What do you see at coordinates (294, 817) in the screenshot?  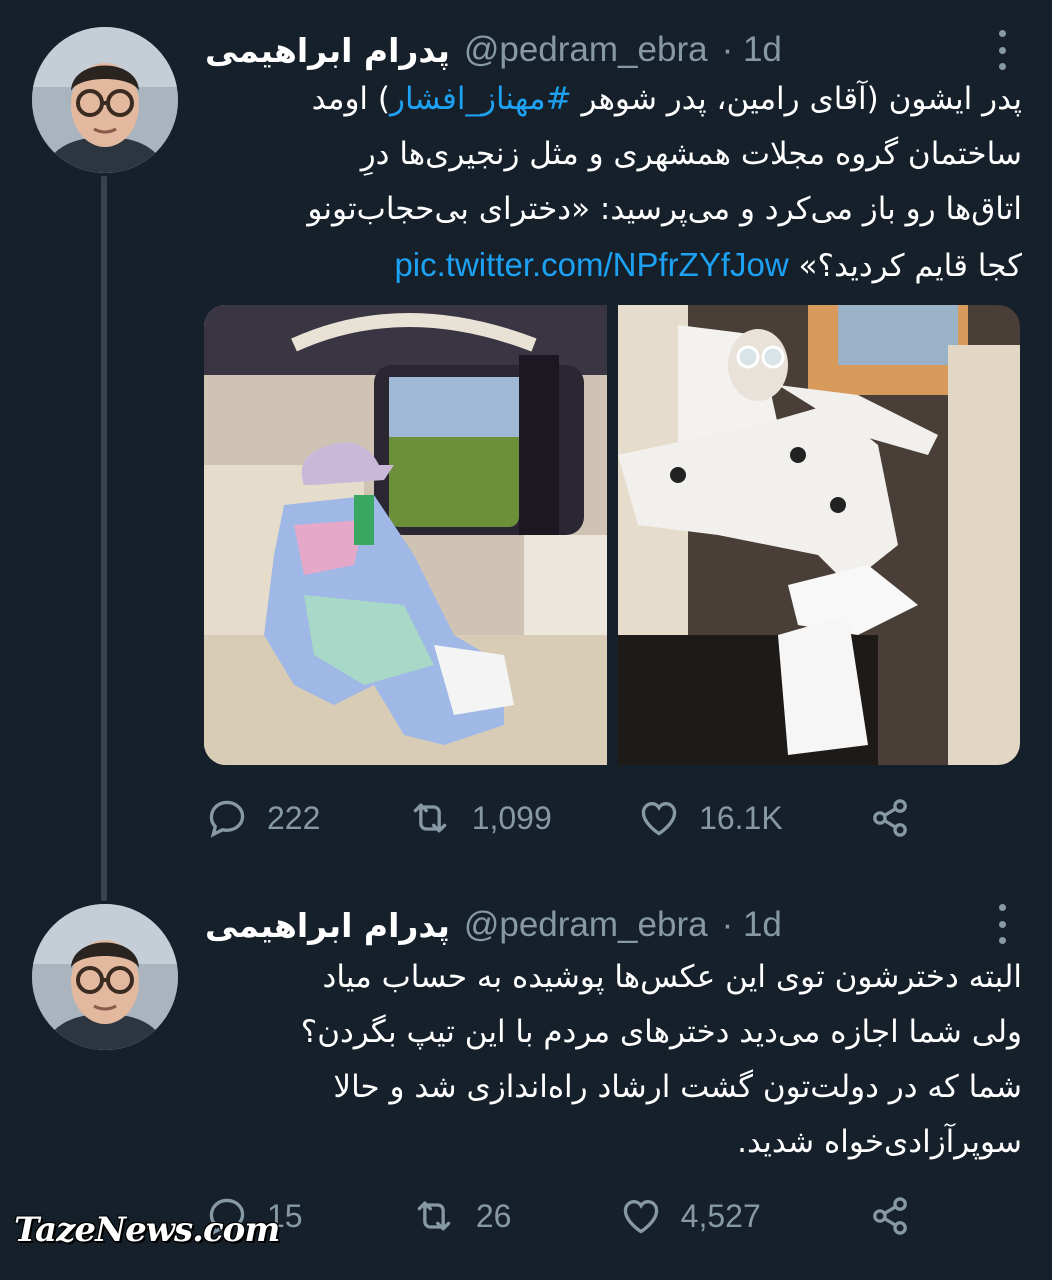 I see `reply-count: 222` at bounding box center [294, 817].